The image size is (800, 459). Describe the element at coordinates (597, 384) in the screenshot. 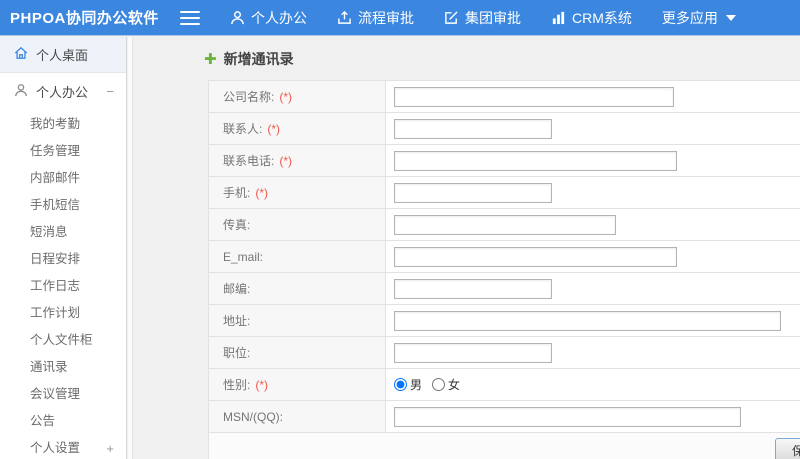

I see `gender-radio-group: 男 女` at that location.